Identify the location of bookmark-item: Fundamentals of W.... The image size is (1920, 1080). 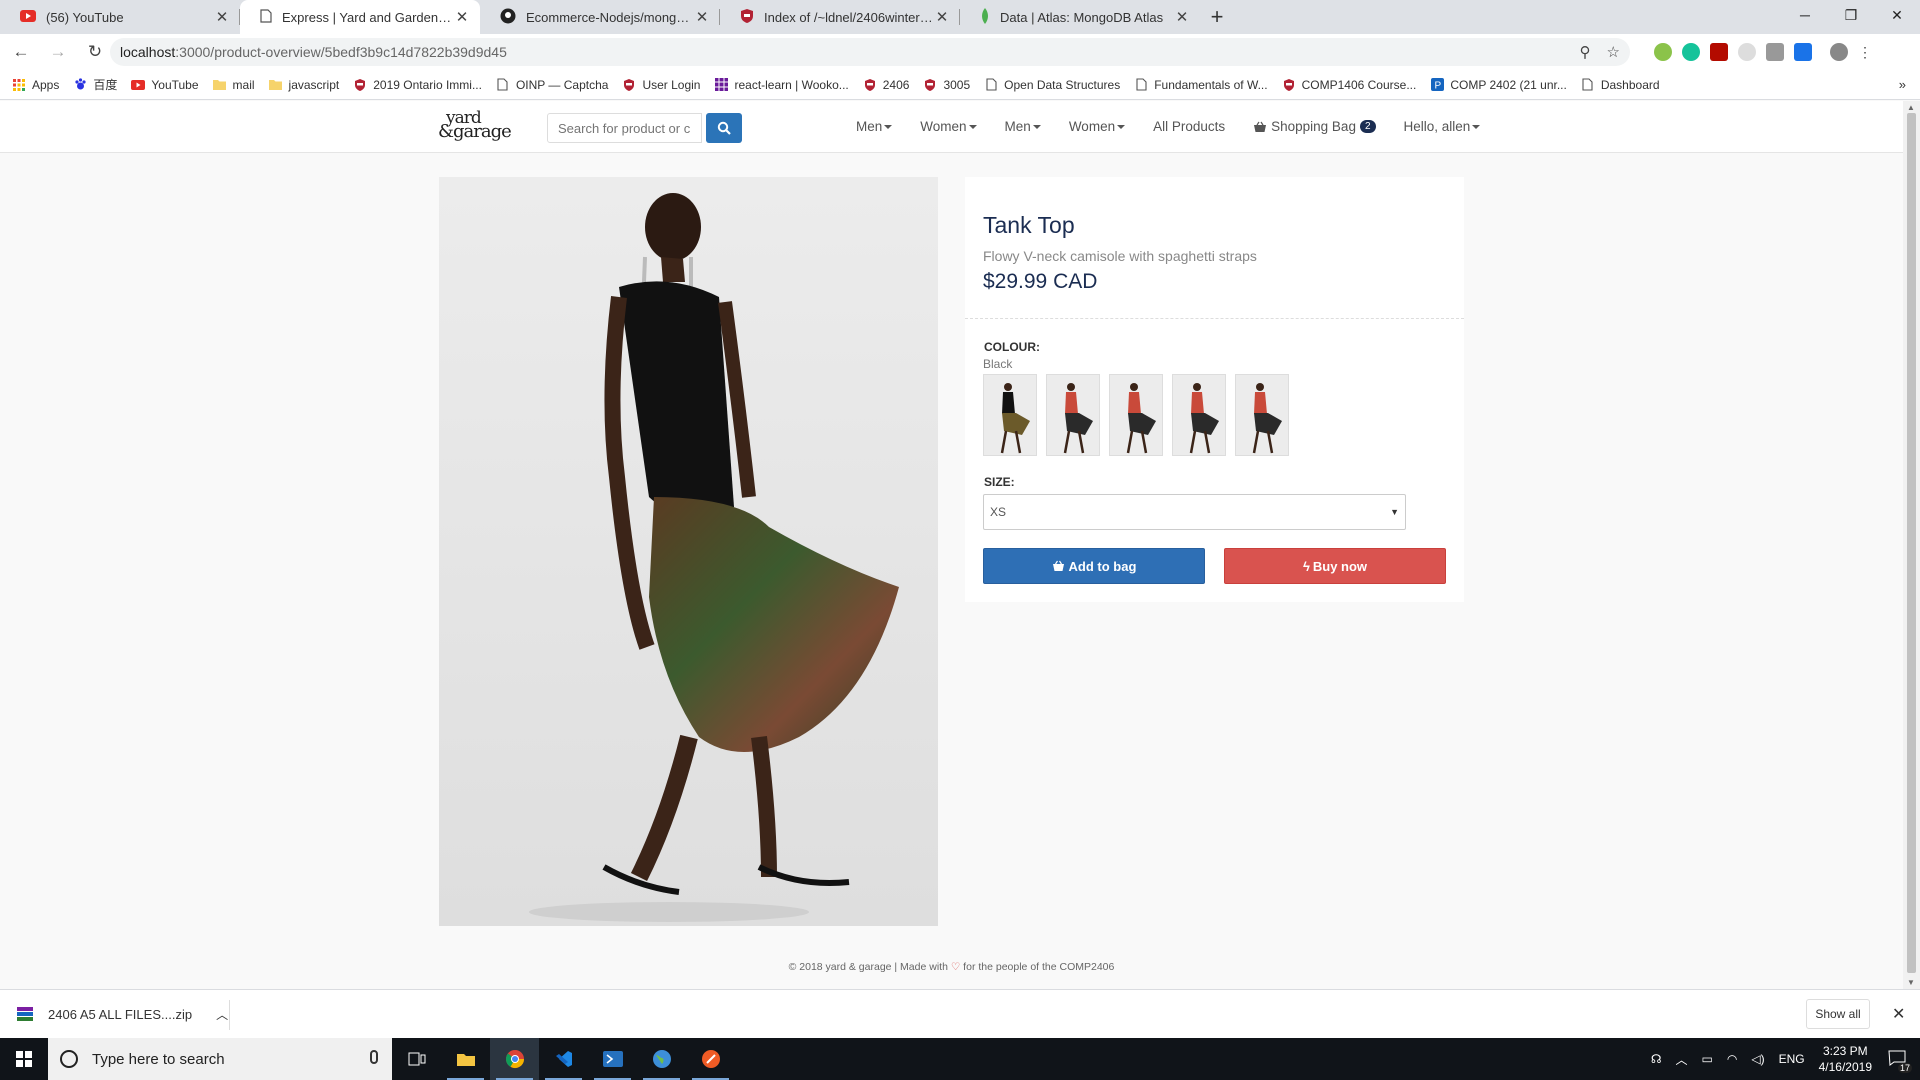
(1201, 84).